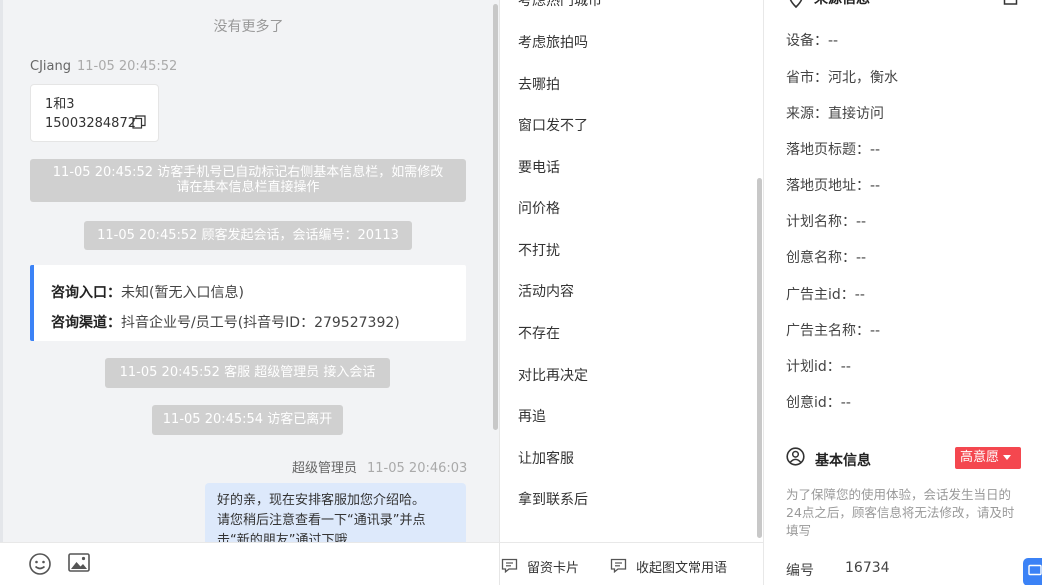  What do you see at coordinates (539, 208) in the screenshot?
I see `quick-reply-item: 问价格` at bounding box center [539, 208].